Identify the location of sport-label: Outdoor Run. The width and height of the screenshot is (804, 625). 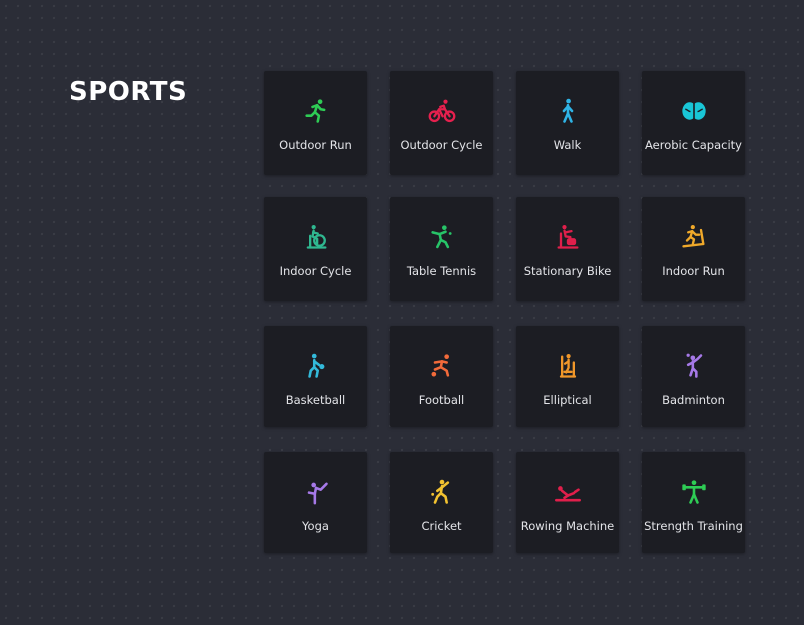
(315, 145).